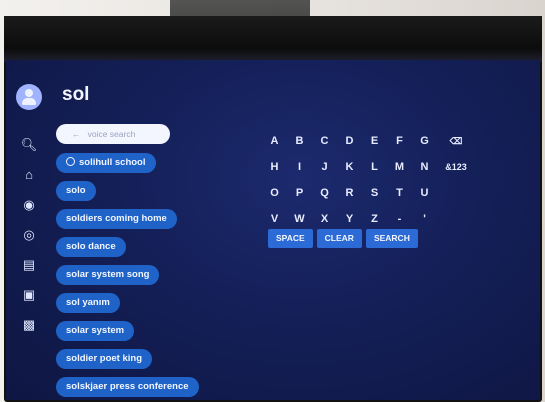 The height and width of the screenshot is (402, 545). What do you see at coordinates (299, 193) in the screenshot?
I see `key-p: P` at bounding box center [299, 193].